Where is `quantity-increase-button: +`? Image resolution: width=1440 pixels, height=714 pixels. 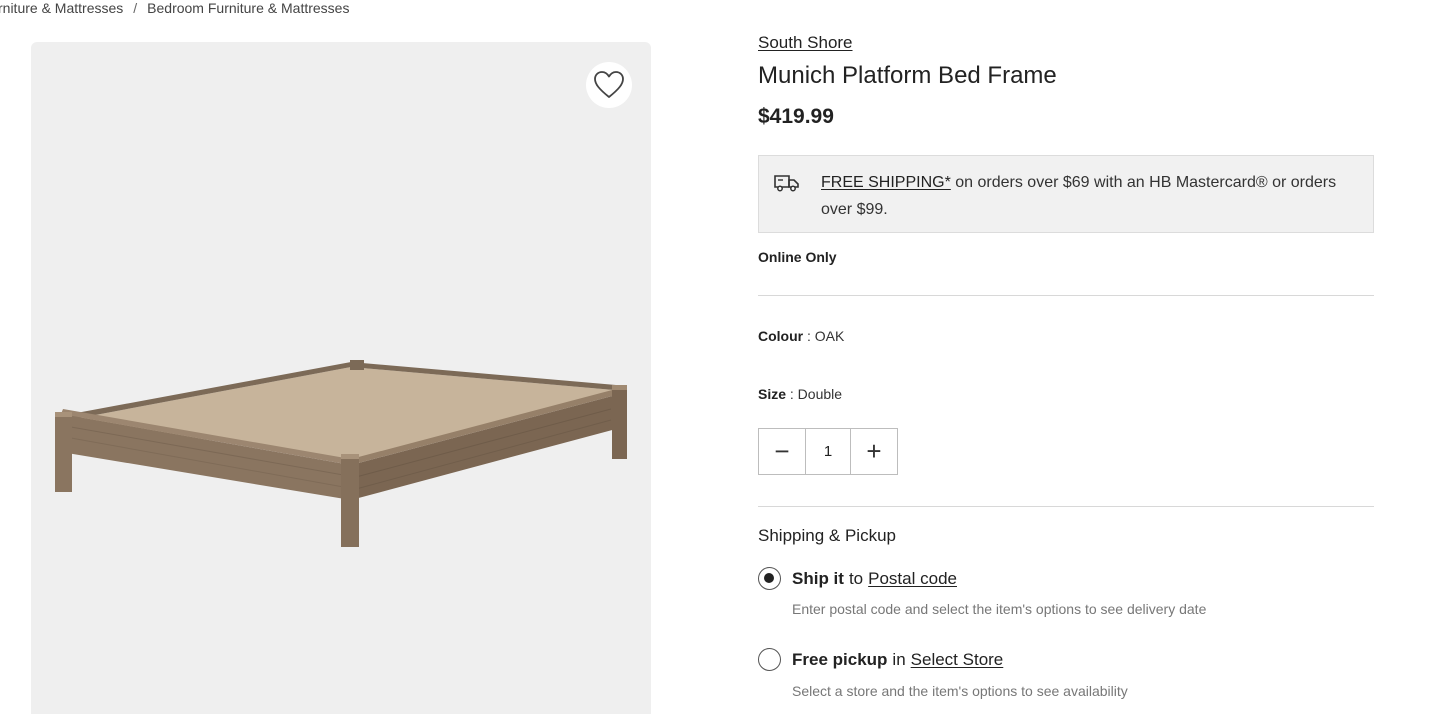 quantity-increase-button: + is located at coordinates (874, 451).